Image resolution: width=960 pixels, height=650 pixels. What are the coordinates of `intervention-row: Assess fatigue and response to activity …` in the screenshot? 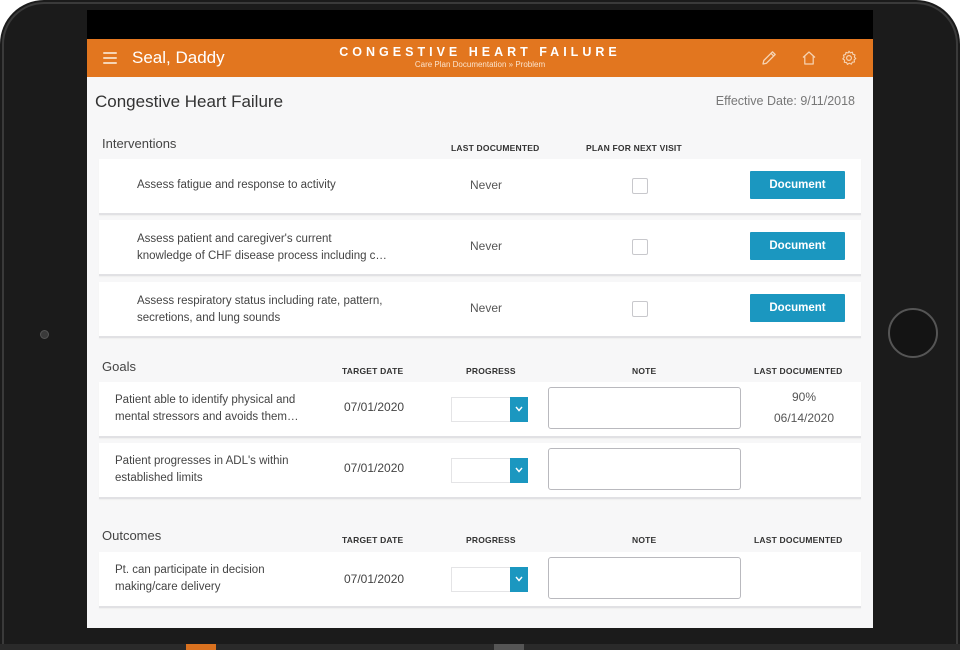 It's located at (480, 187).